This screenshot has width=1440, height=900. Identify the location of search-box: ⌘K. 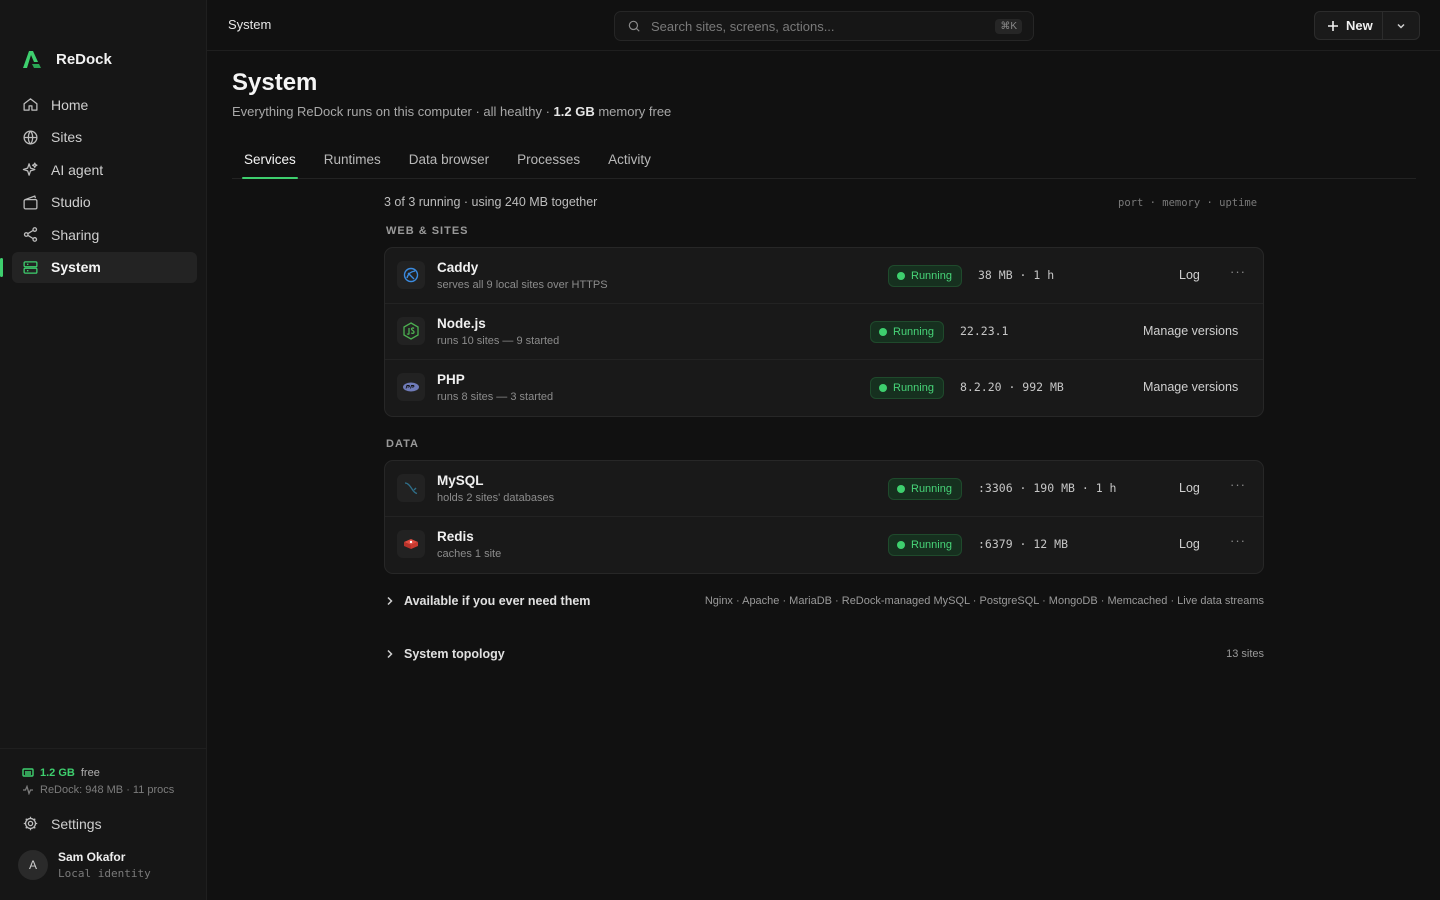
(824, 26).